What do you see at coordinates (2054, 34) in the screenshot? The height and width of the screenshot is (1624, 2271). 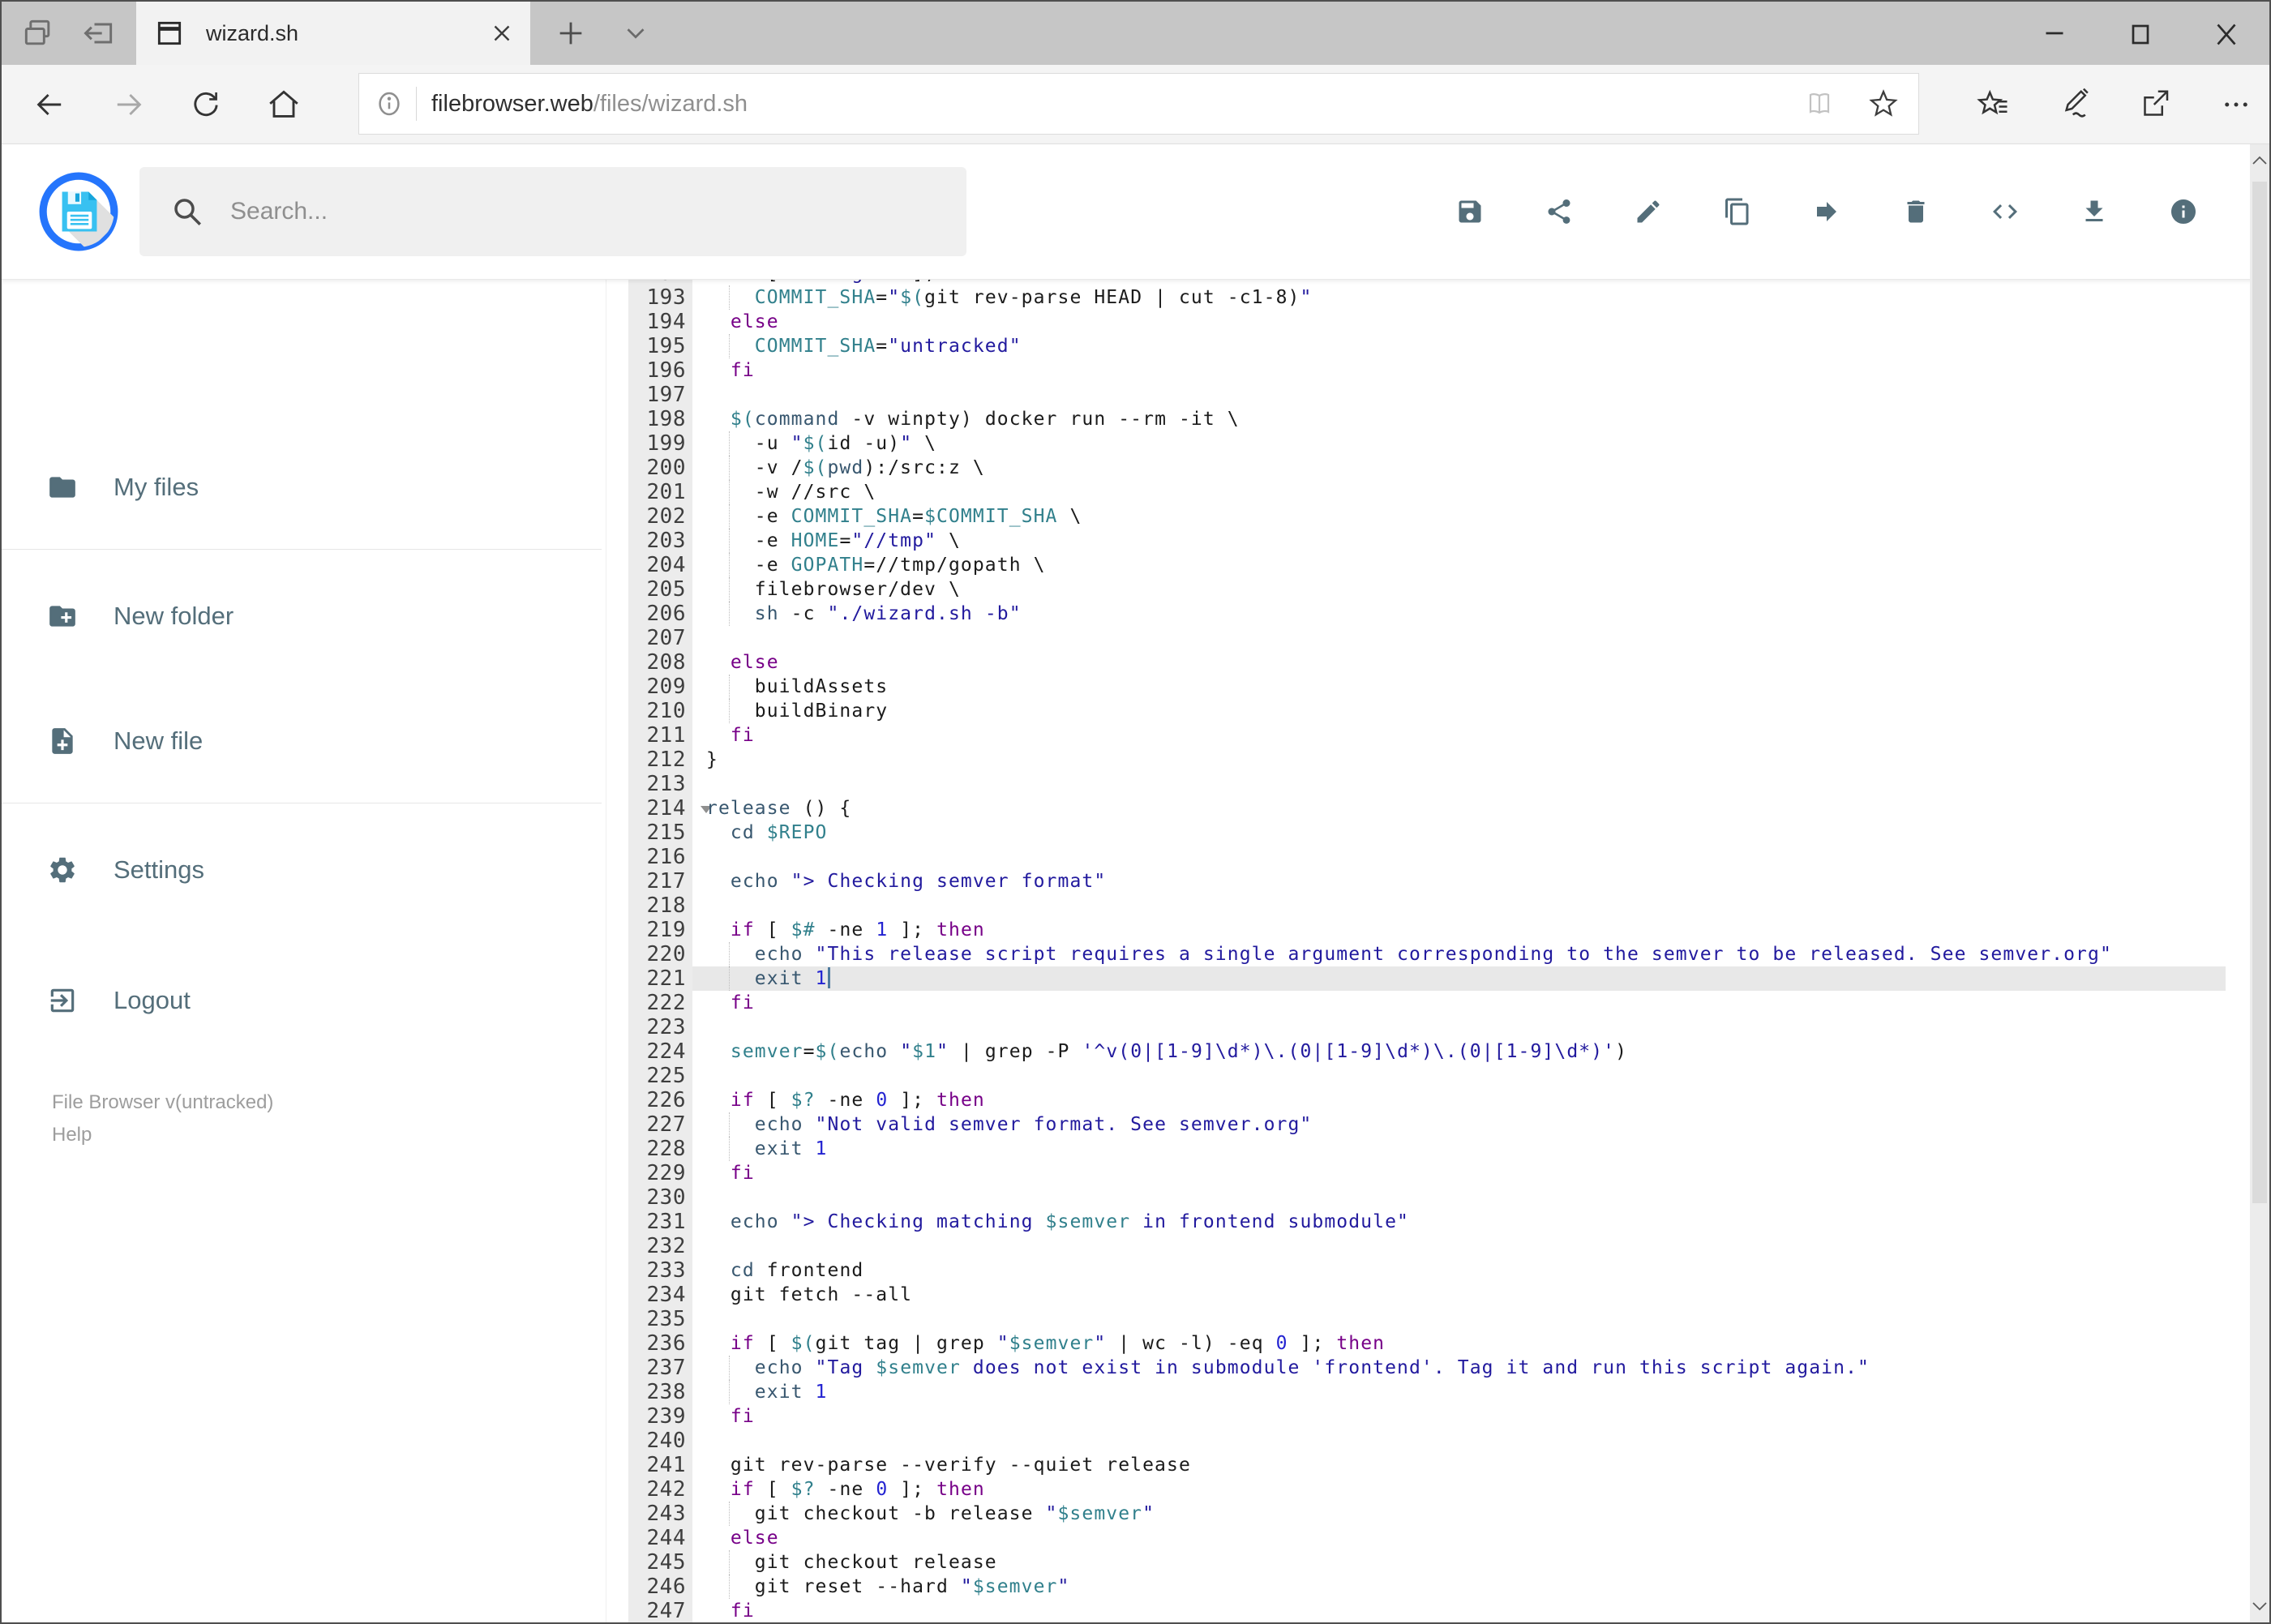 I see `minimize-button` at bounding box center [2054, 34].